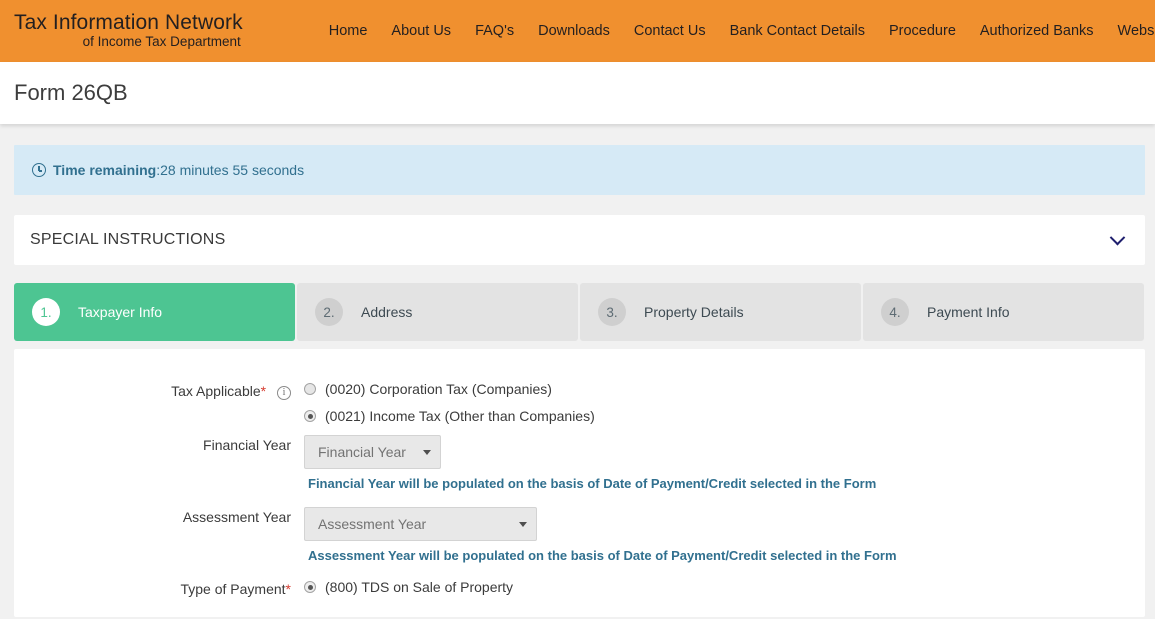  I want to click on brand-title: Tax Information Network, so click(128, 23).